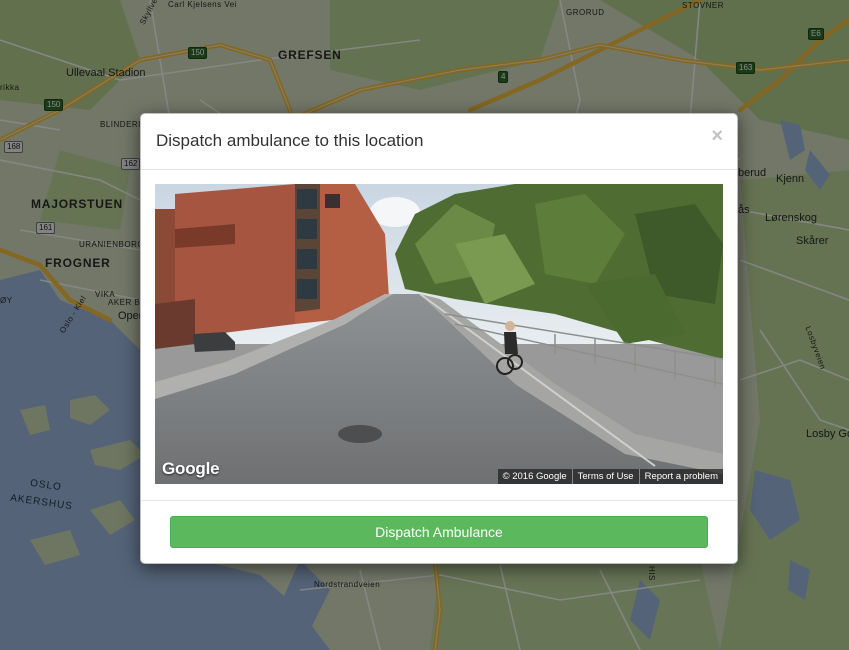  What do you see at coordinates (534, 476) in the screenshot?
I see `copyright-text: © 2016 Google` at bounding box center [534, 476].